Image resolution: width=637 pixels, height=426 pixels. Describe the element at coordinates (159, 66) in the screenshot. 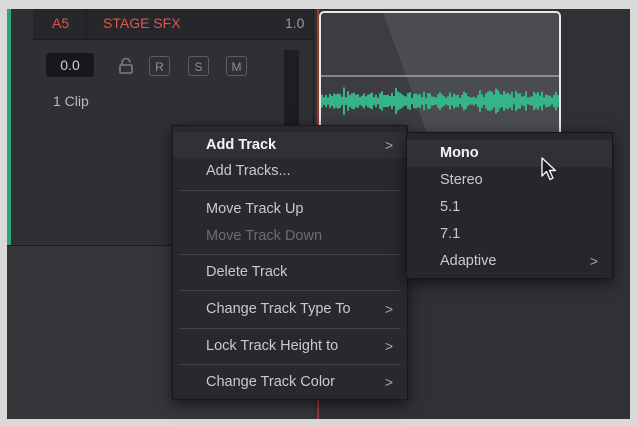

I see `record-arm-button: R` at that location.